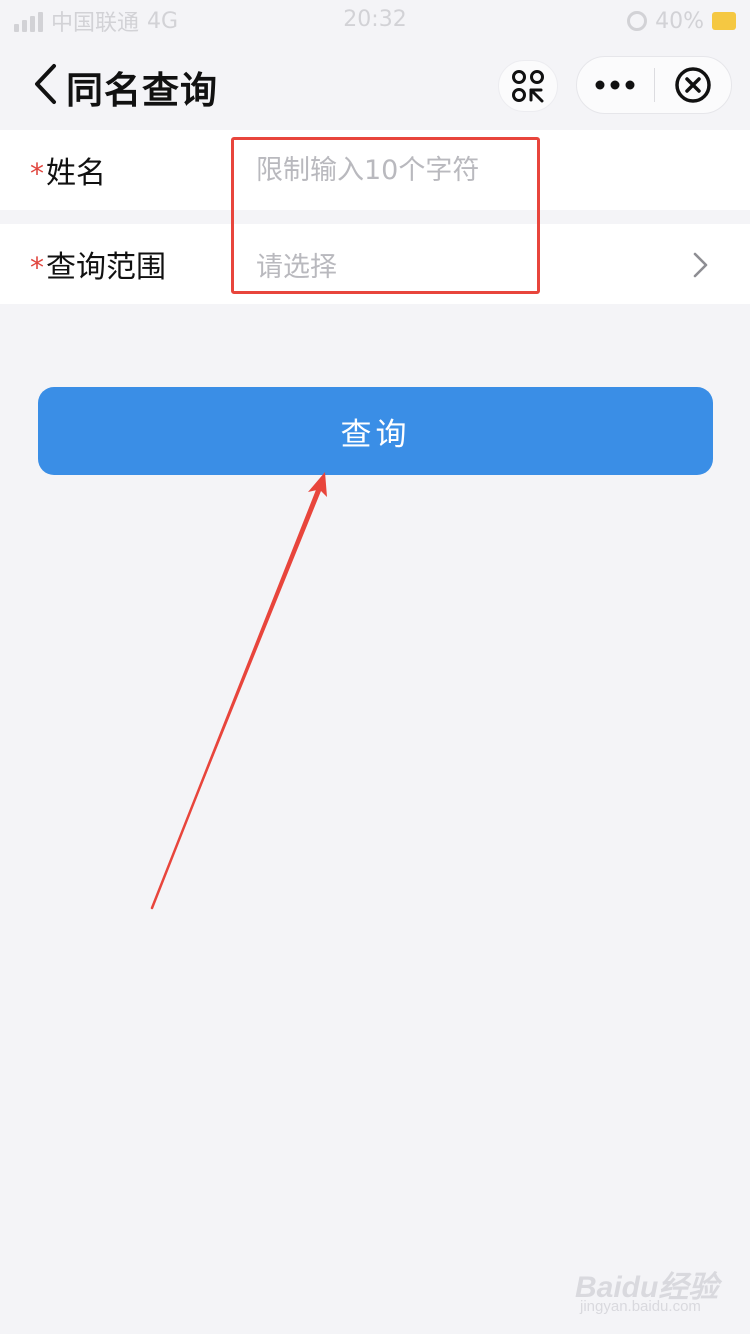 This screenshot has width=750, height=1334. What do you see at coordinates (375, 21) in the screenshot?
I see `status-bar: 中国联通 4G 40% 20:32` at bounding box center [375, 21].